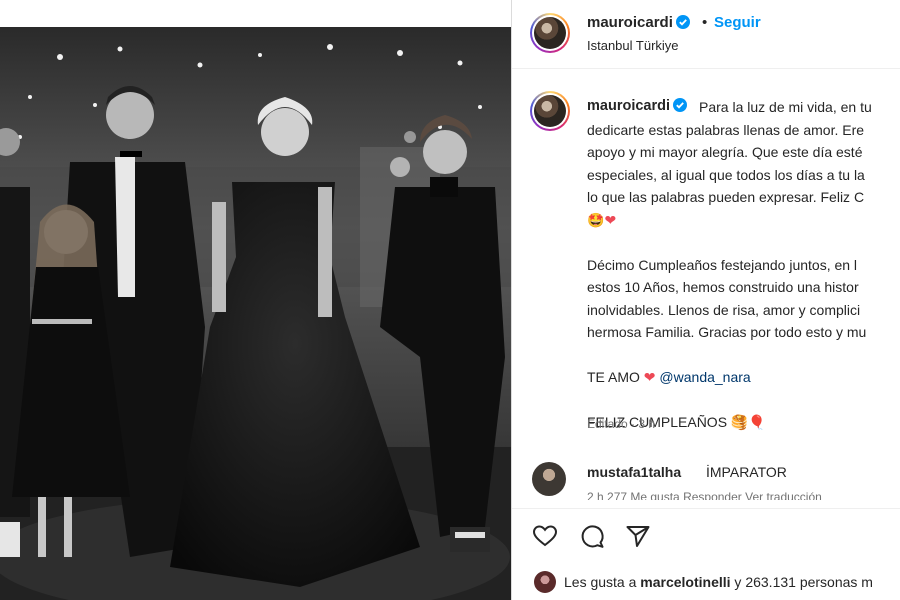 The image size is (900, 600). I want to click on author-username: mauroicardi, so click(638, 22).